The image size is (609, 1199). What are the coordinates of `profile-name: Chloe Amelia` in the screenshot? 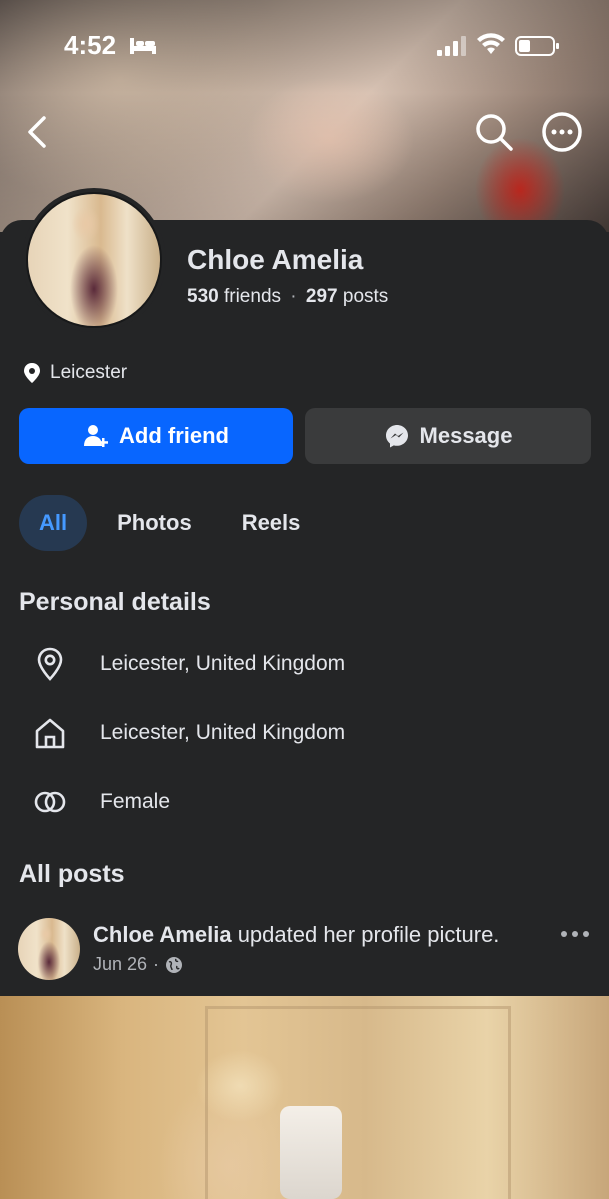 It's located at (275, 259).